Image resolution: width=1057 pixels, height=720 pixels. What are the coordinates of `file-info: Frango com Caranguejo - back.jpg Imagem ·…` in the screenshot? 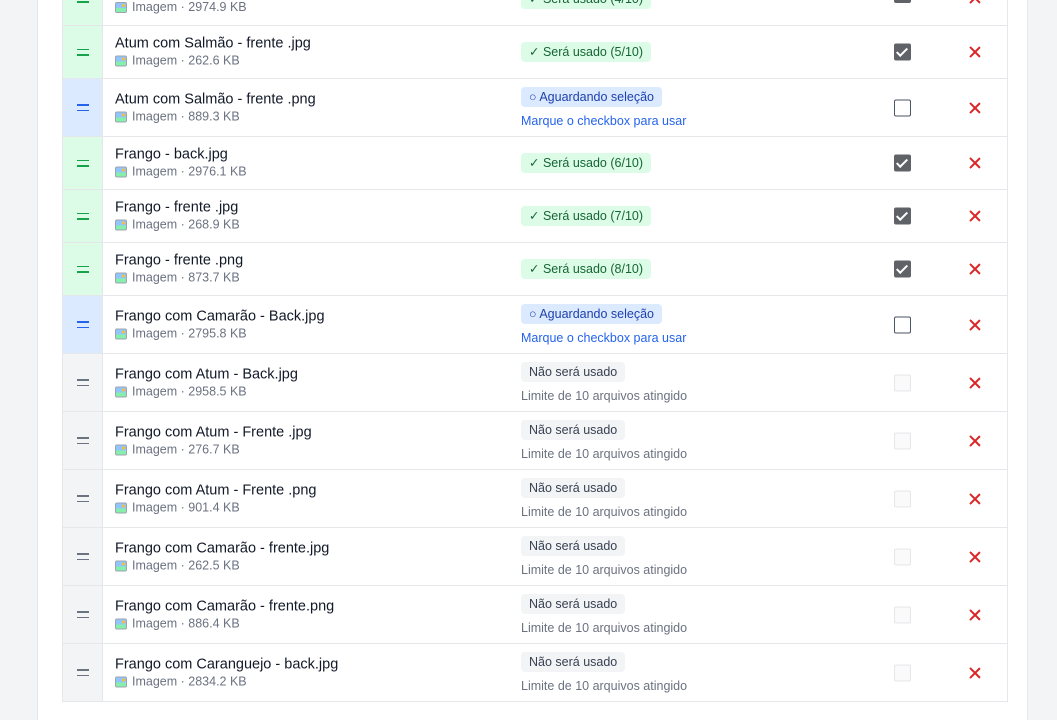 It's located at (310, 672).